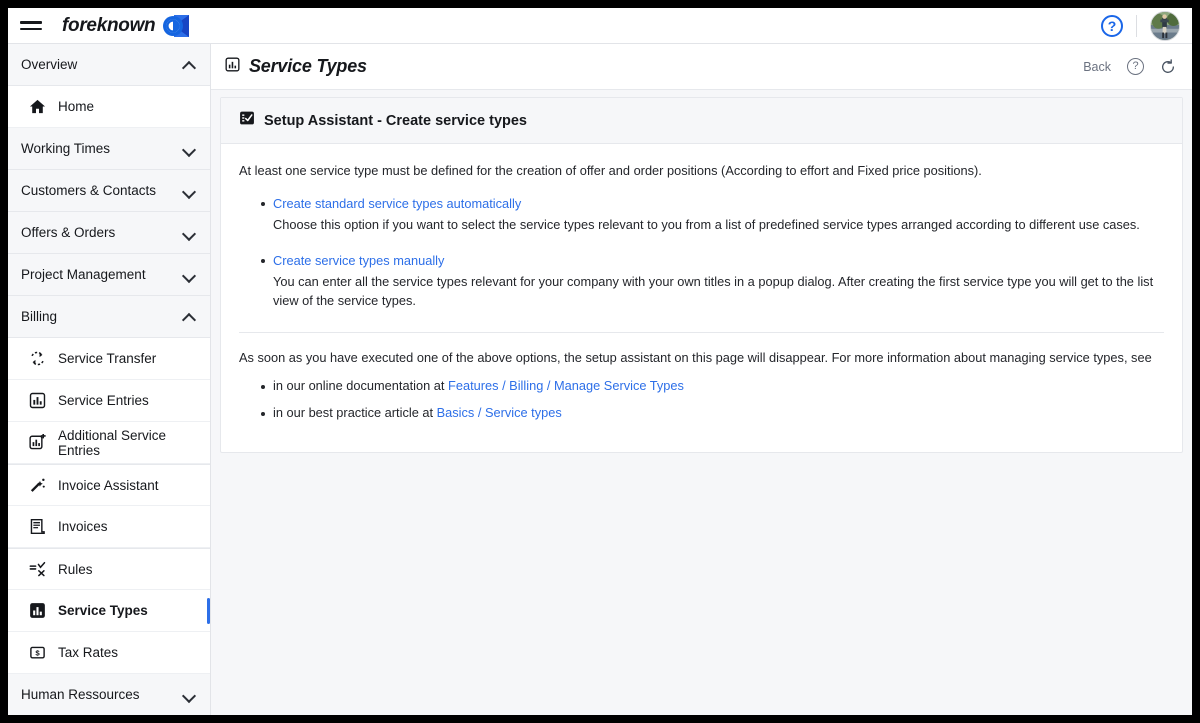 The height and width of the screenshot is (723, 1200). I want to click on sidebar-group-billing: Billing, so click(109, 317).